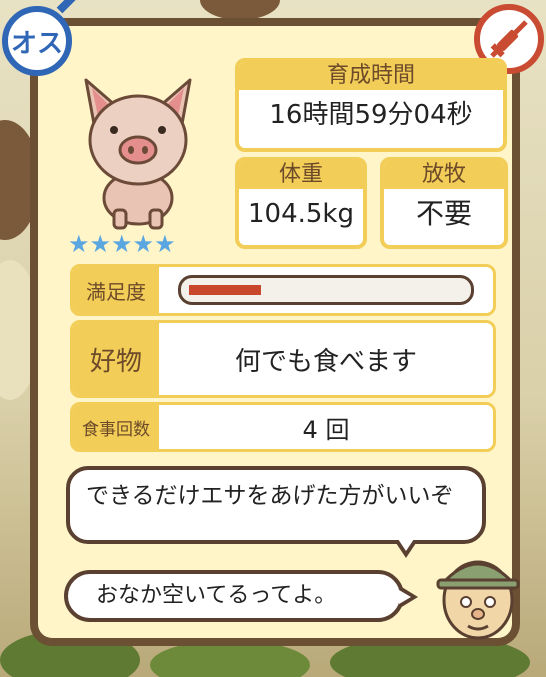 The image size is (546, 677). Describe the element at coordinates (116, 290) in the screenshot. I see `satisfaction-label: 満足度` at that location.